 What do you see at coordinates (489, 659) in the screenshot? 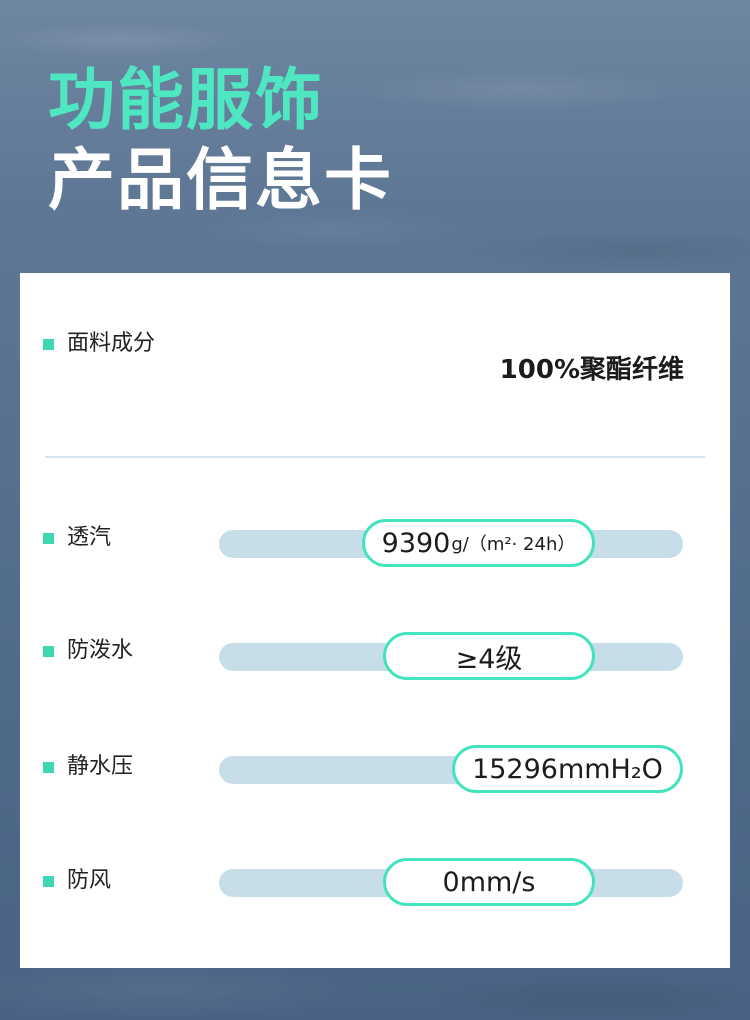
I see `water-repellency-value: ≥4级` at bounding box center [489, 659].